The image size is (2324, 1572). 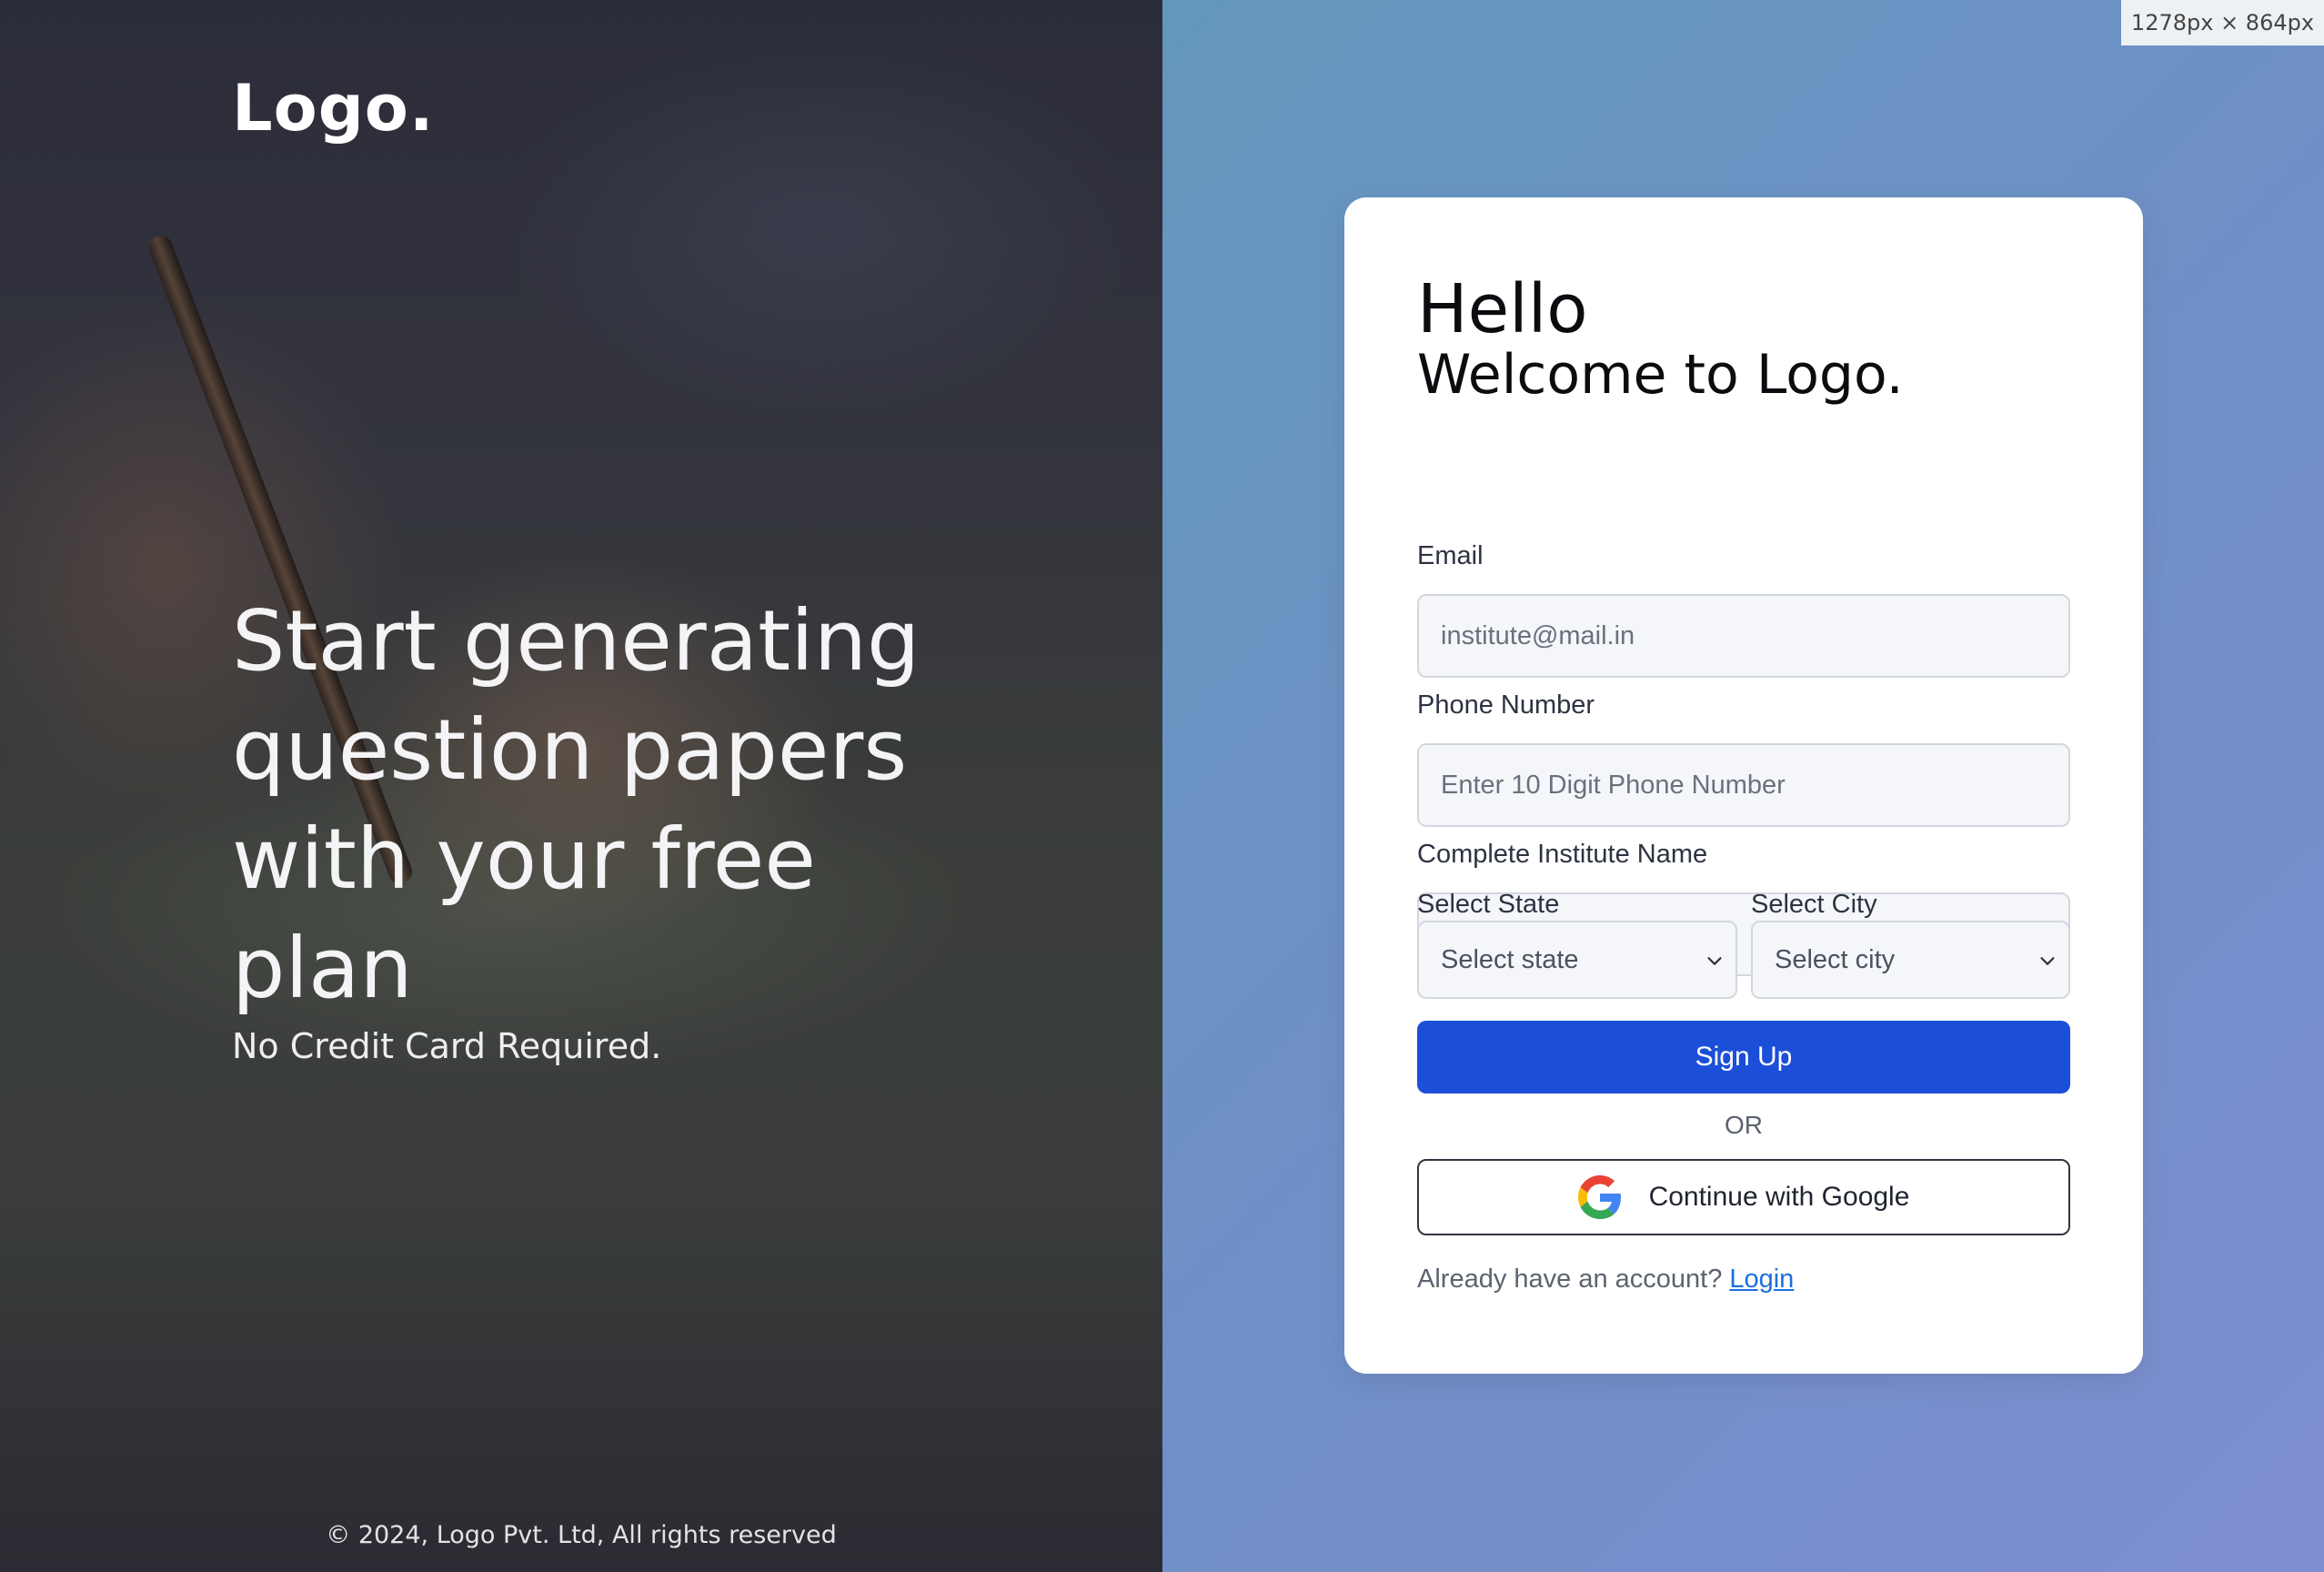 What do you see at coordinates (1779, 1197) in the screenshot?
I see `google-button-label: Continue with Google` at bounding box center [1779, 1197].